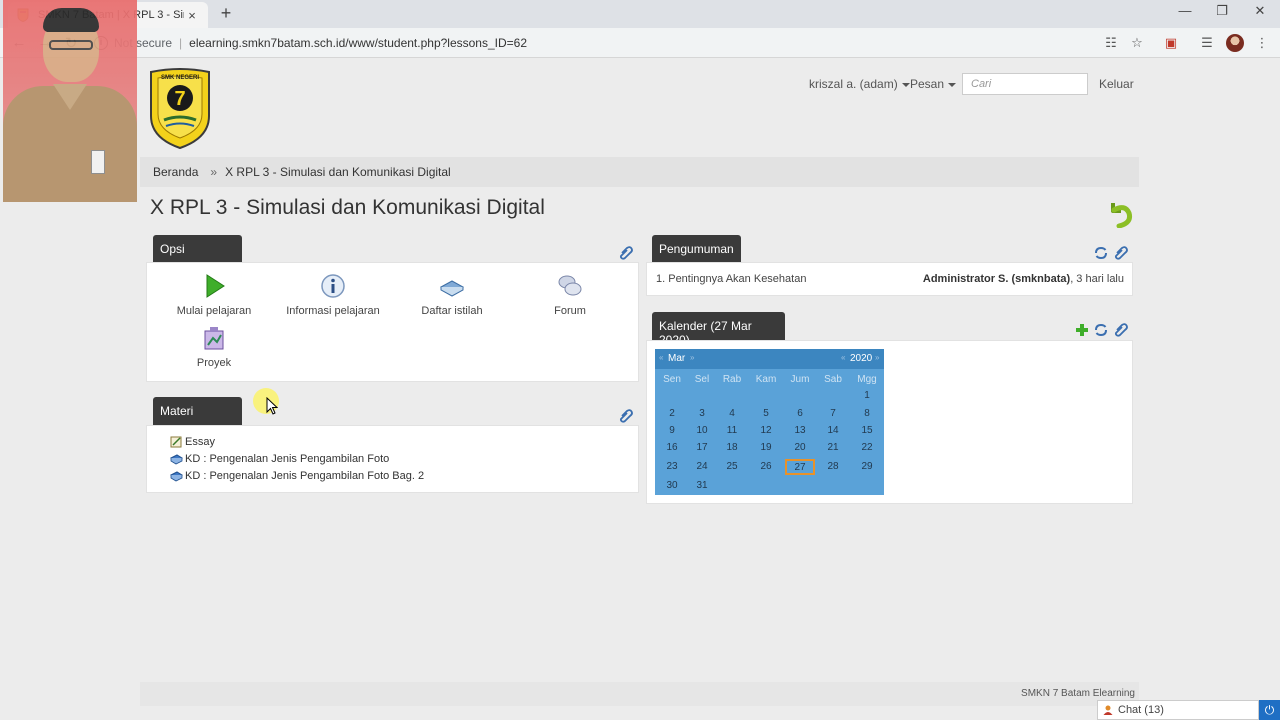 The height and width of the screenshot is (720, 1280). Describe the element at coordinates (769, 359) in the screenshot. I see `calendar-header: « Mar » « 2020 »` at that location.